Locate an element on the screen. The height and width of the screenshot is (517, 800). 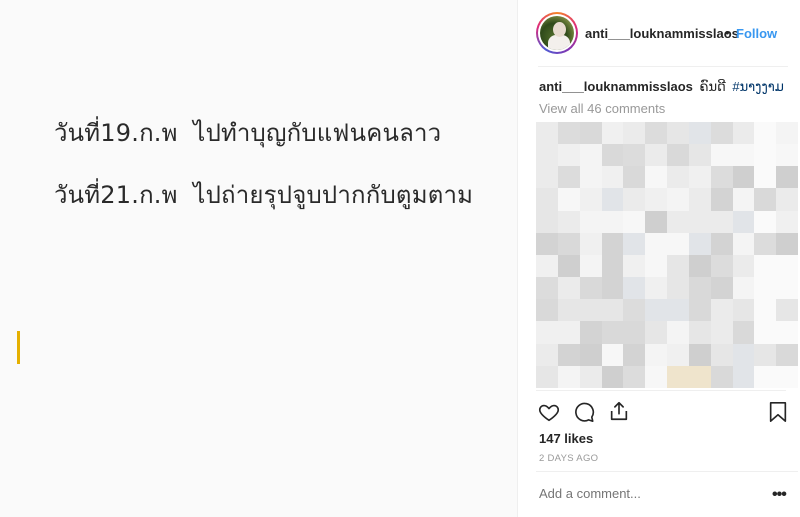
likes-count: 147 likes is located at coordinates (566, 438).